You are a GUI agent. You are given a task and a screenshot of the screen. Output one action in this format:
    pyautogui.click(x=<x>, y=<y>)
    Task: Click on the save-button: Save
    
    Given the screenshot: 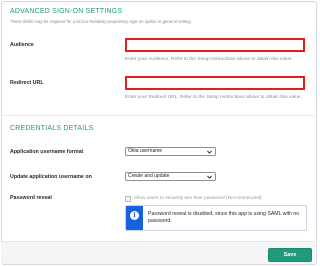 What is the action you would take?
    pyautogui.click(x=290, y=255)
    